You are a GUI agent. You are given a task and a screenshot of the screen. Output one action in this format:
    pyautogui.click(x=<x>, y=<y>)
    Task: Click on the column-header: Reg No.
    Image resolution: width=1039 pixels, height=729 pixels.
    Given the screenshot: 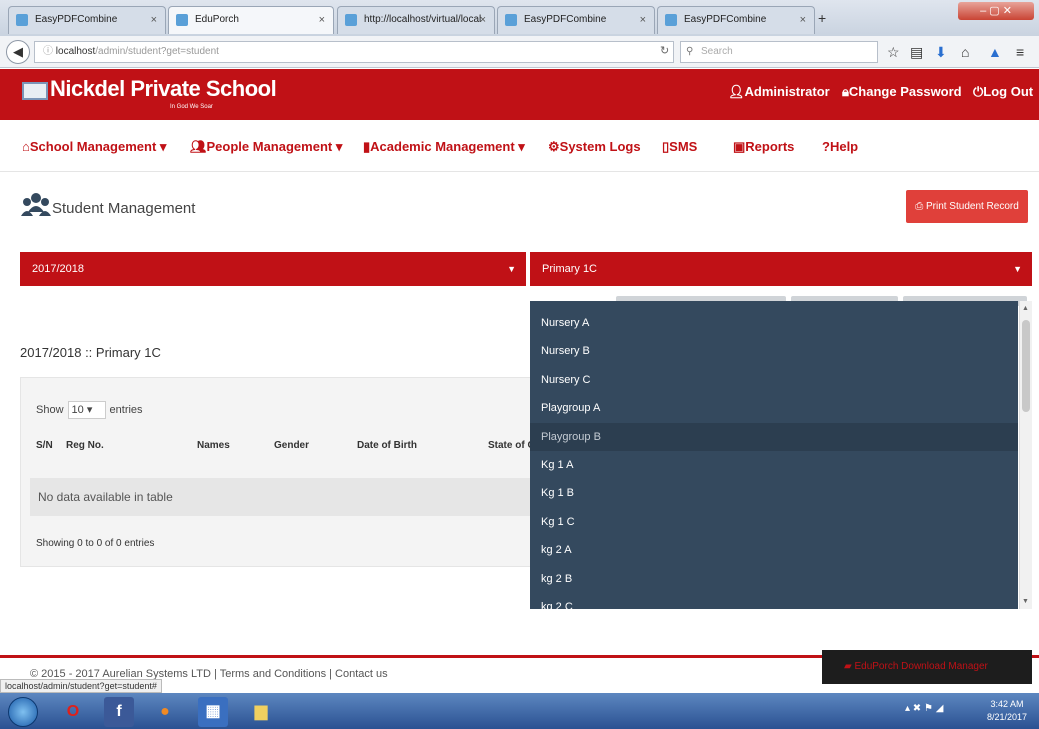 What is the action you would take?
    pyautogui.click(x=85, y=445)
    